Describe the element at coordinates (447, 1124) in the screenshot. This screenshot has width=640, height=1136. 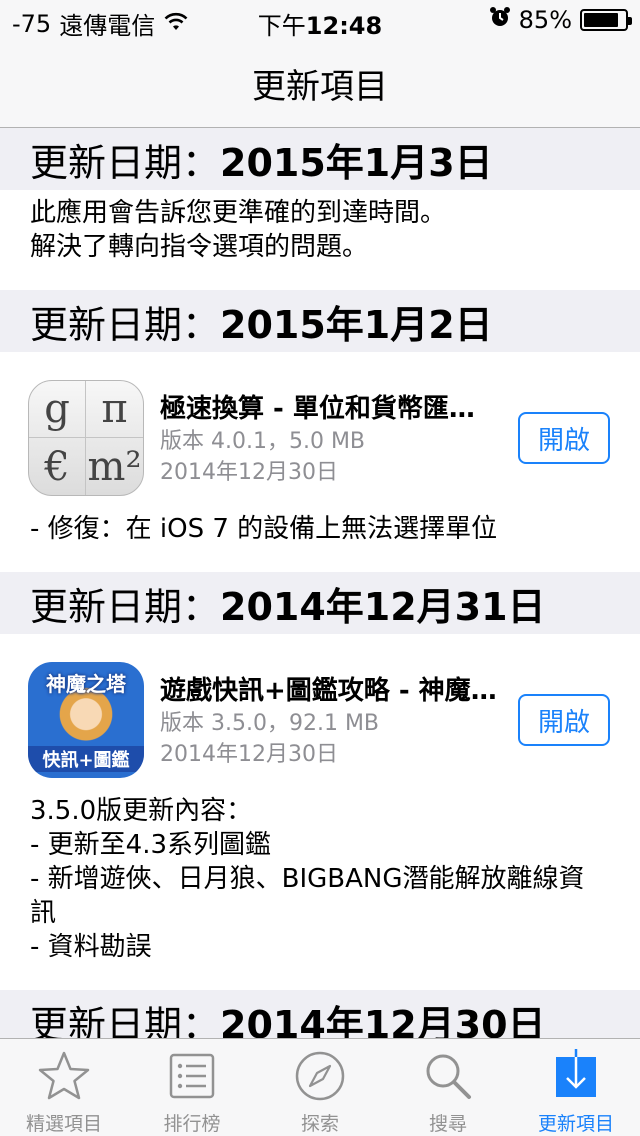
I see `tab-label: 搜尋` at that location.